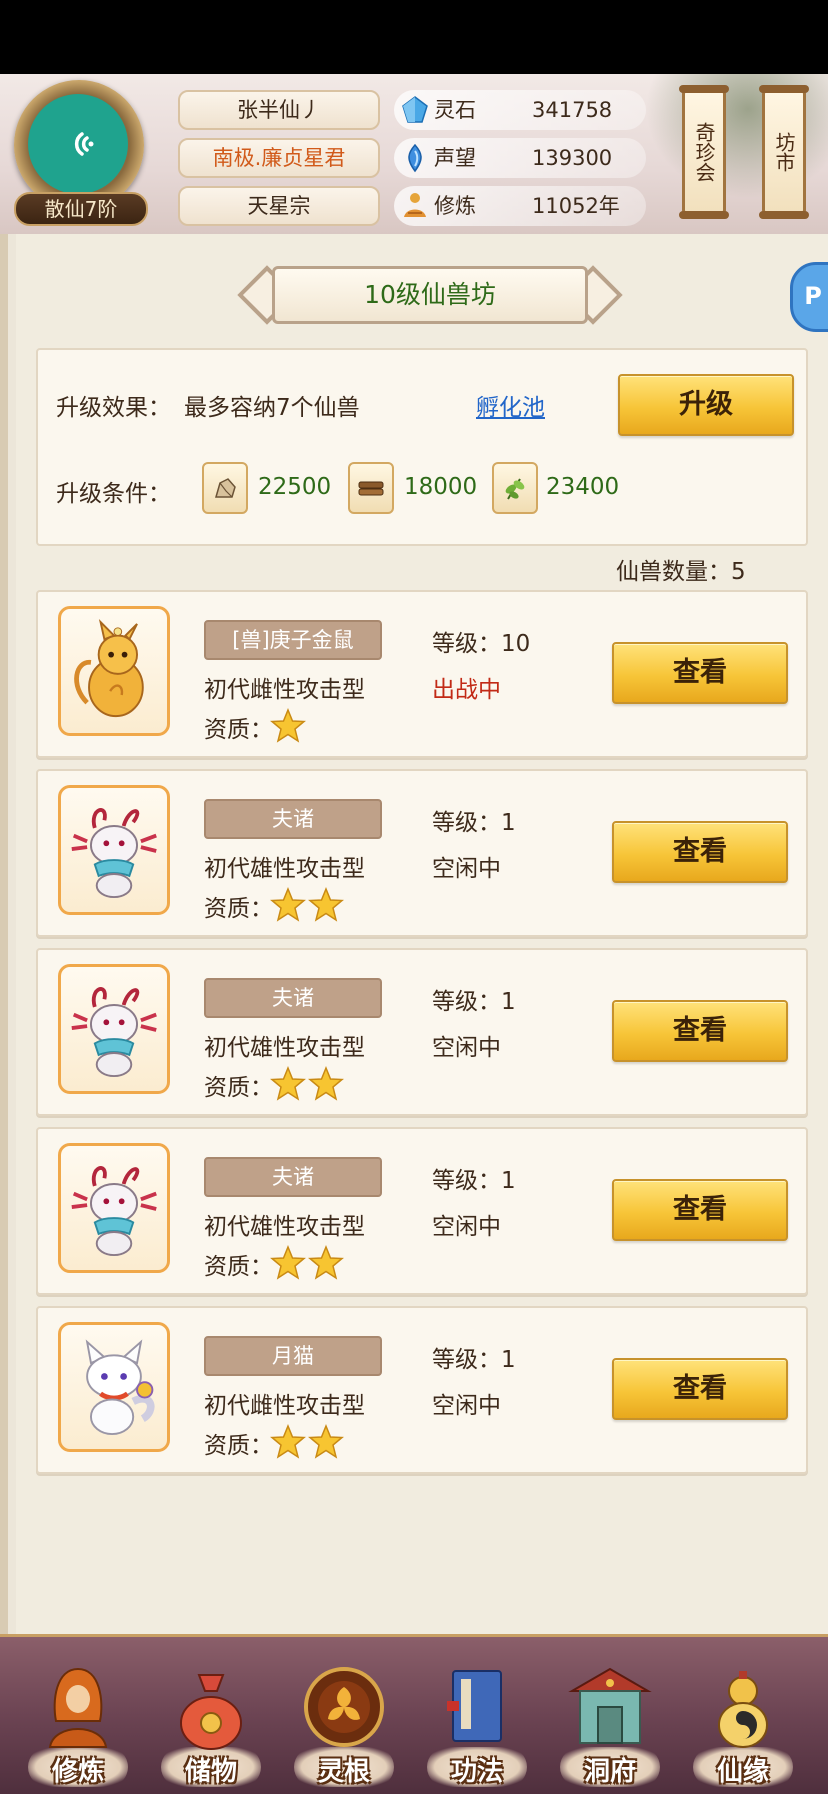 This screenshot has width=828, height=1794. I want to click on nav-label: 储物, so click(210, 1772).